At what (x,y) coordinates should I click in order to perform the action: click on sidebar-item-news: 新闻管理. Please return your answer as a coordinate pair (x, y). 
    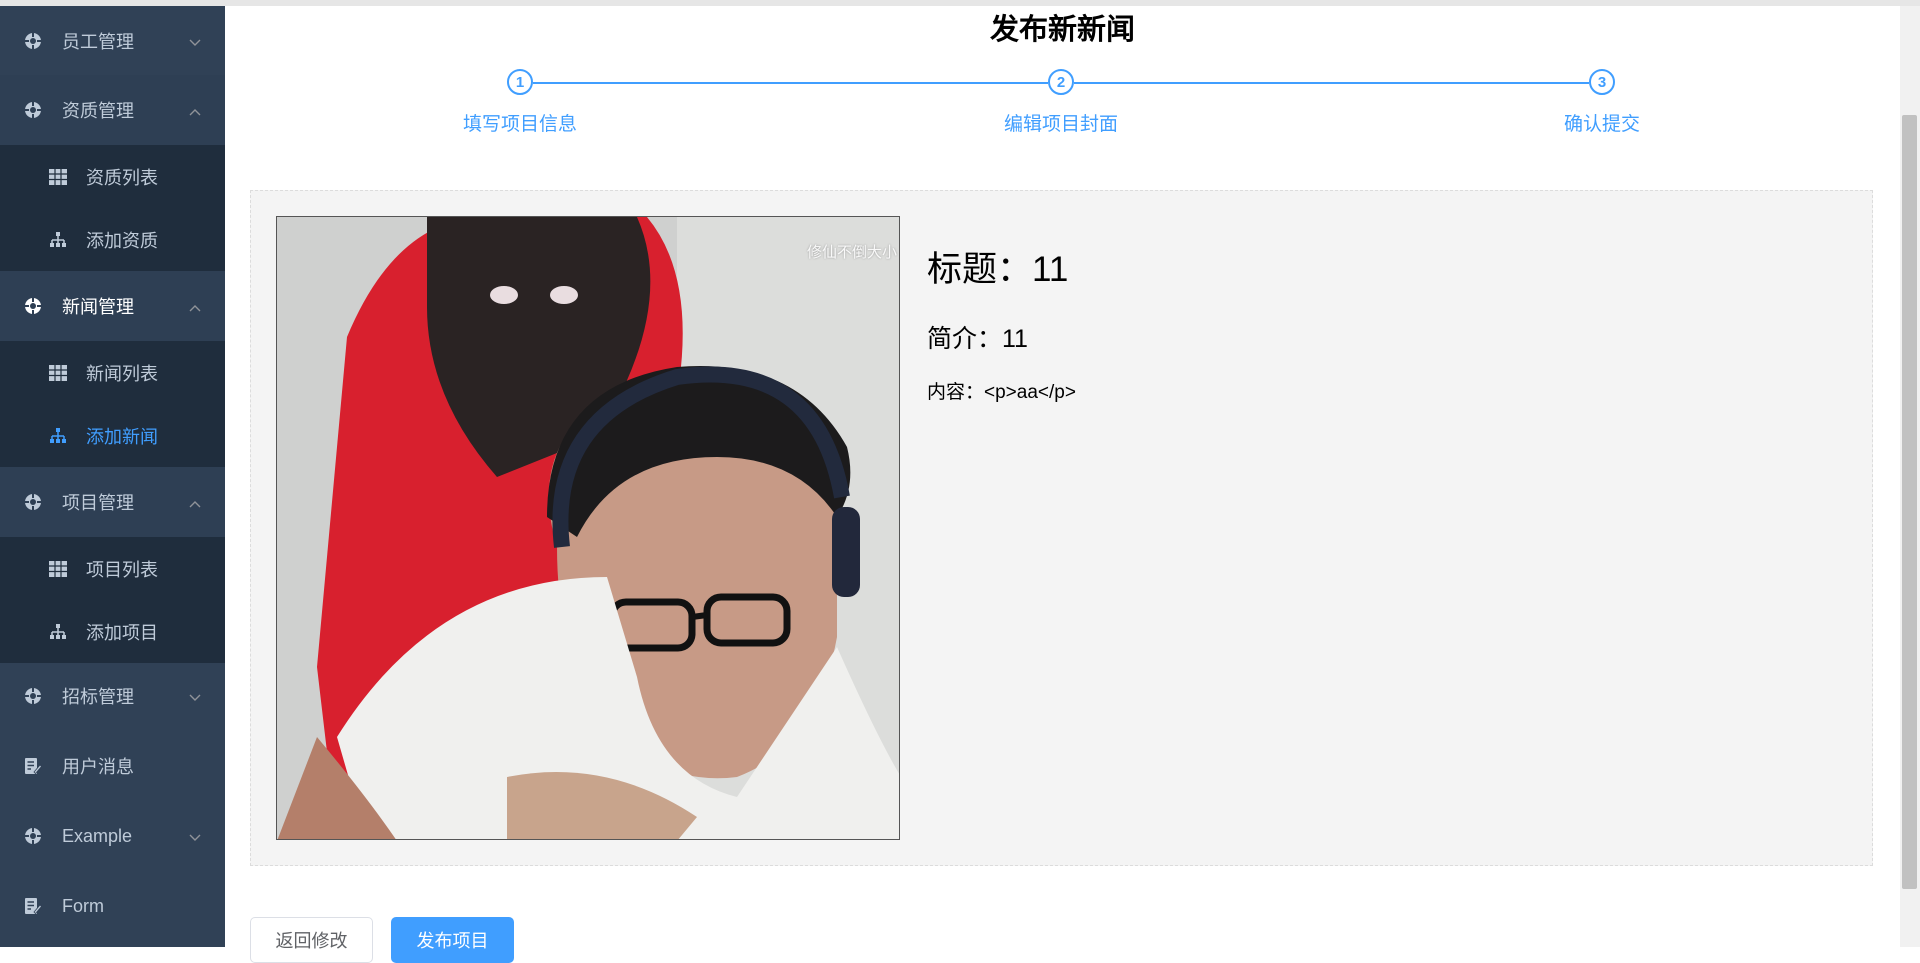
    Looking at the image, I should click on (112, 306).